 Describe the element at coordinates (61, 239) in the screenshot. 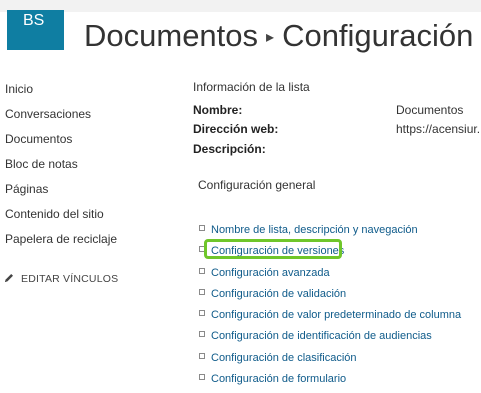

I see `nav-item-papelera-de-reciclaje: Papelera de reciclaje` at that location.